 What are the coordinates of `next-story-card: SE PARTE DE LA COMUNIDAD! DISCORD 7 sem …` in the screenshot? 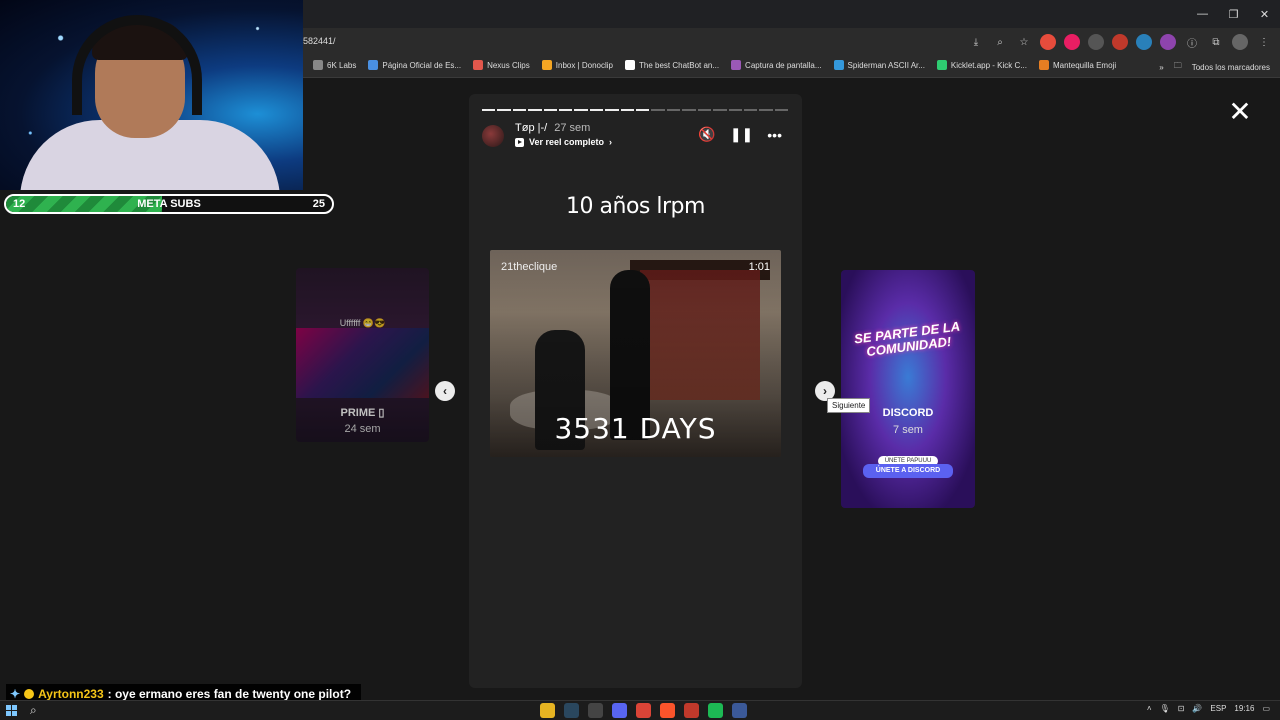 It's located at (908, 389).